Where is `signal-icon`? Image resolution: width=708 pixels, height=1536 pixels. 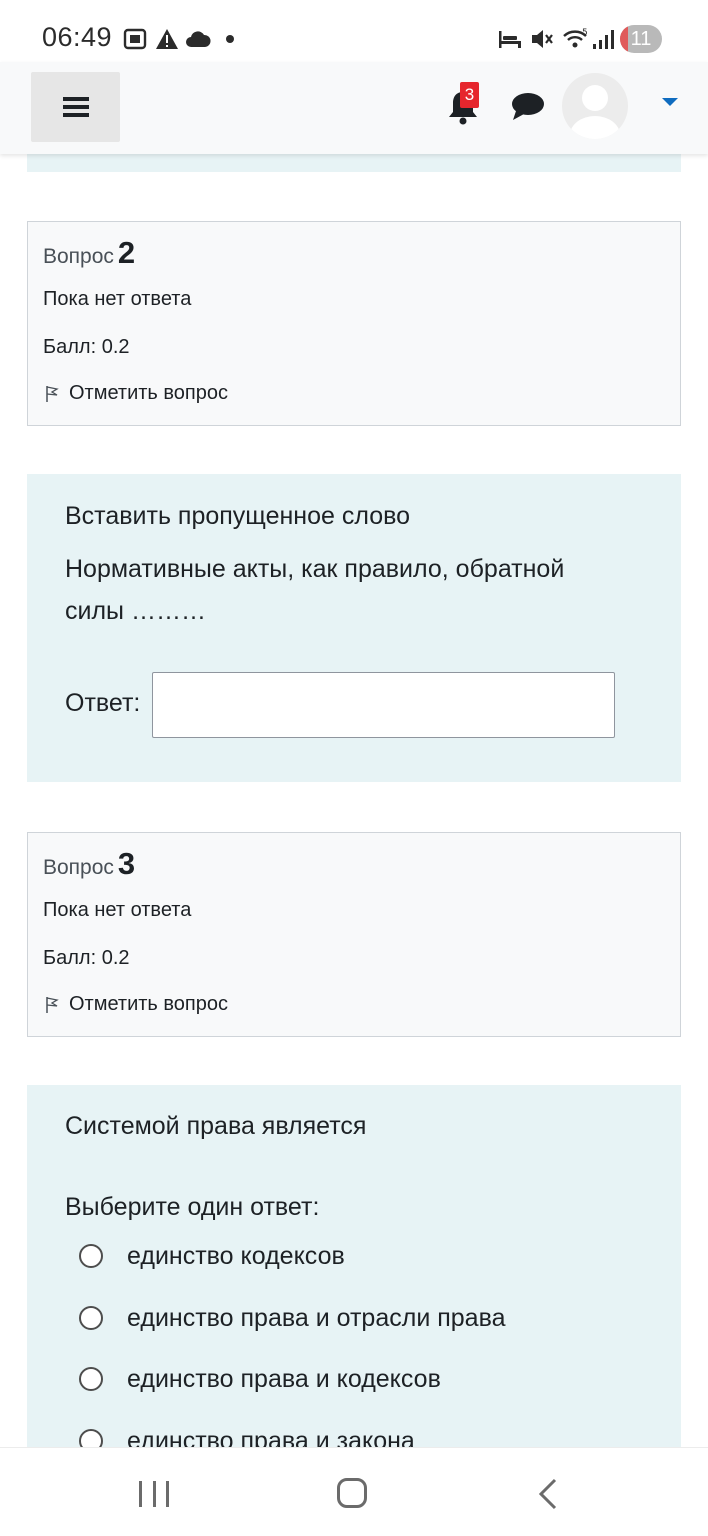
signal-icon is located at coordinates (603, 39).